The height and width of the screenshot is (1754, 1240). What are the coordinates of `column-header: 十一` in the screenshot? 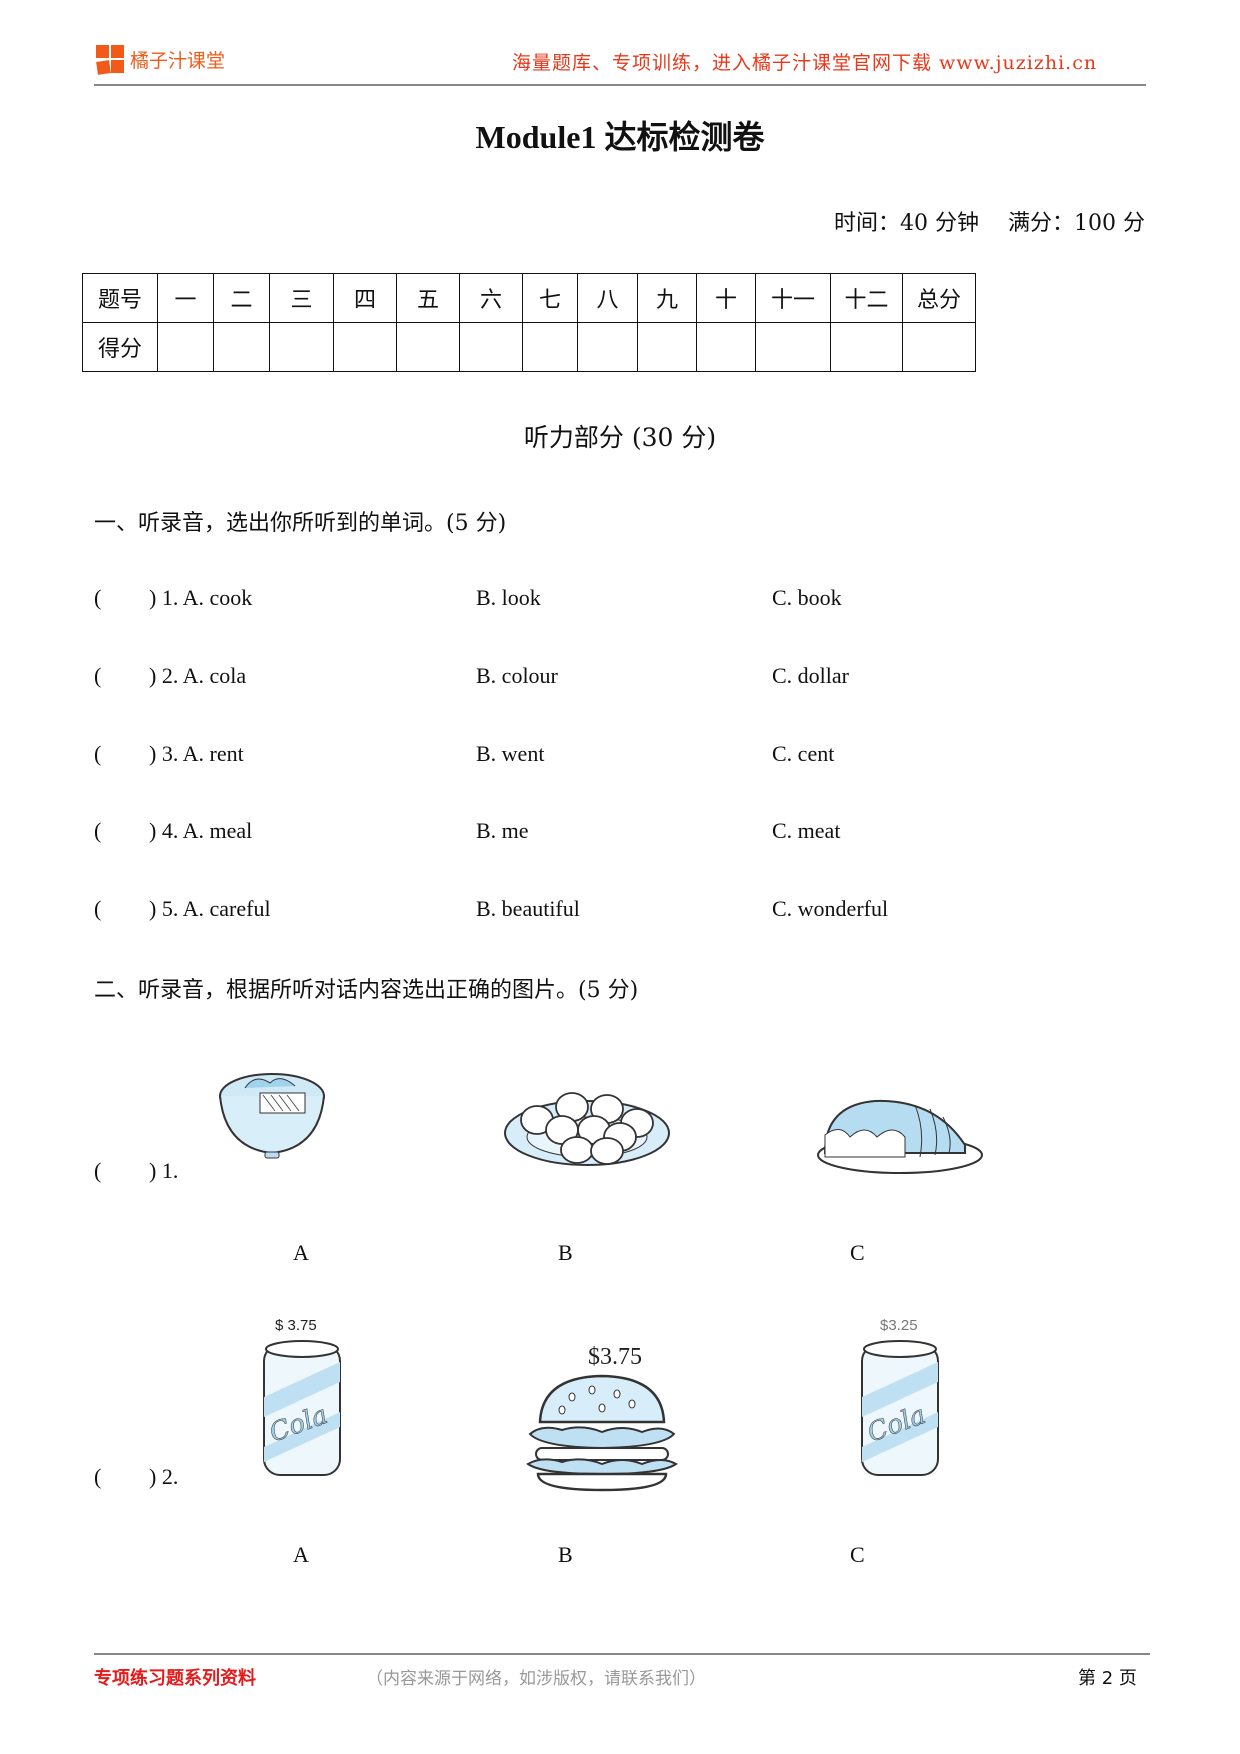 It's located at (793, 298).